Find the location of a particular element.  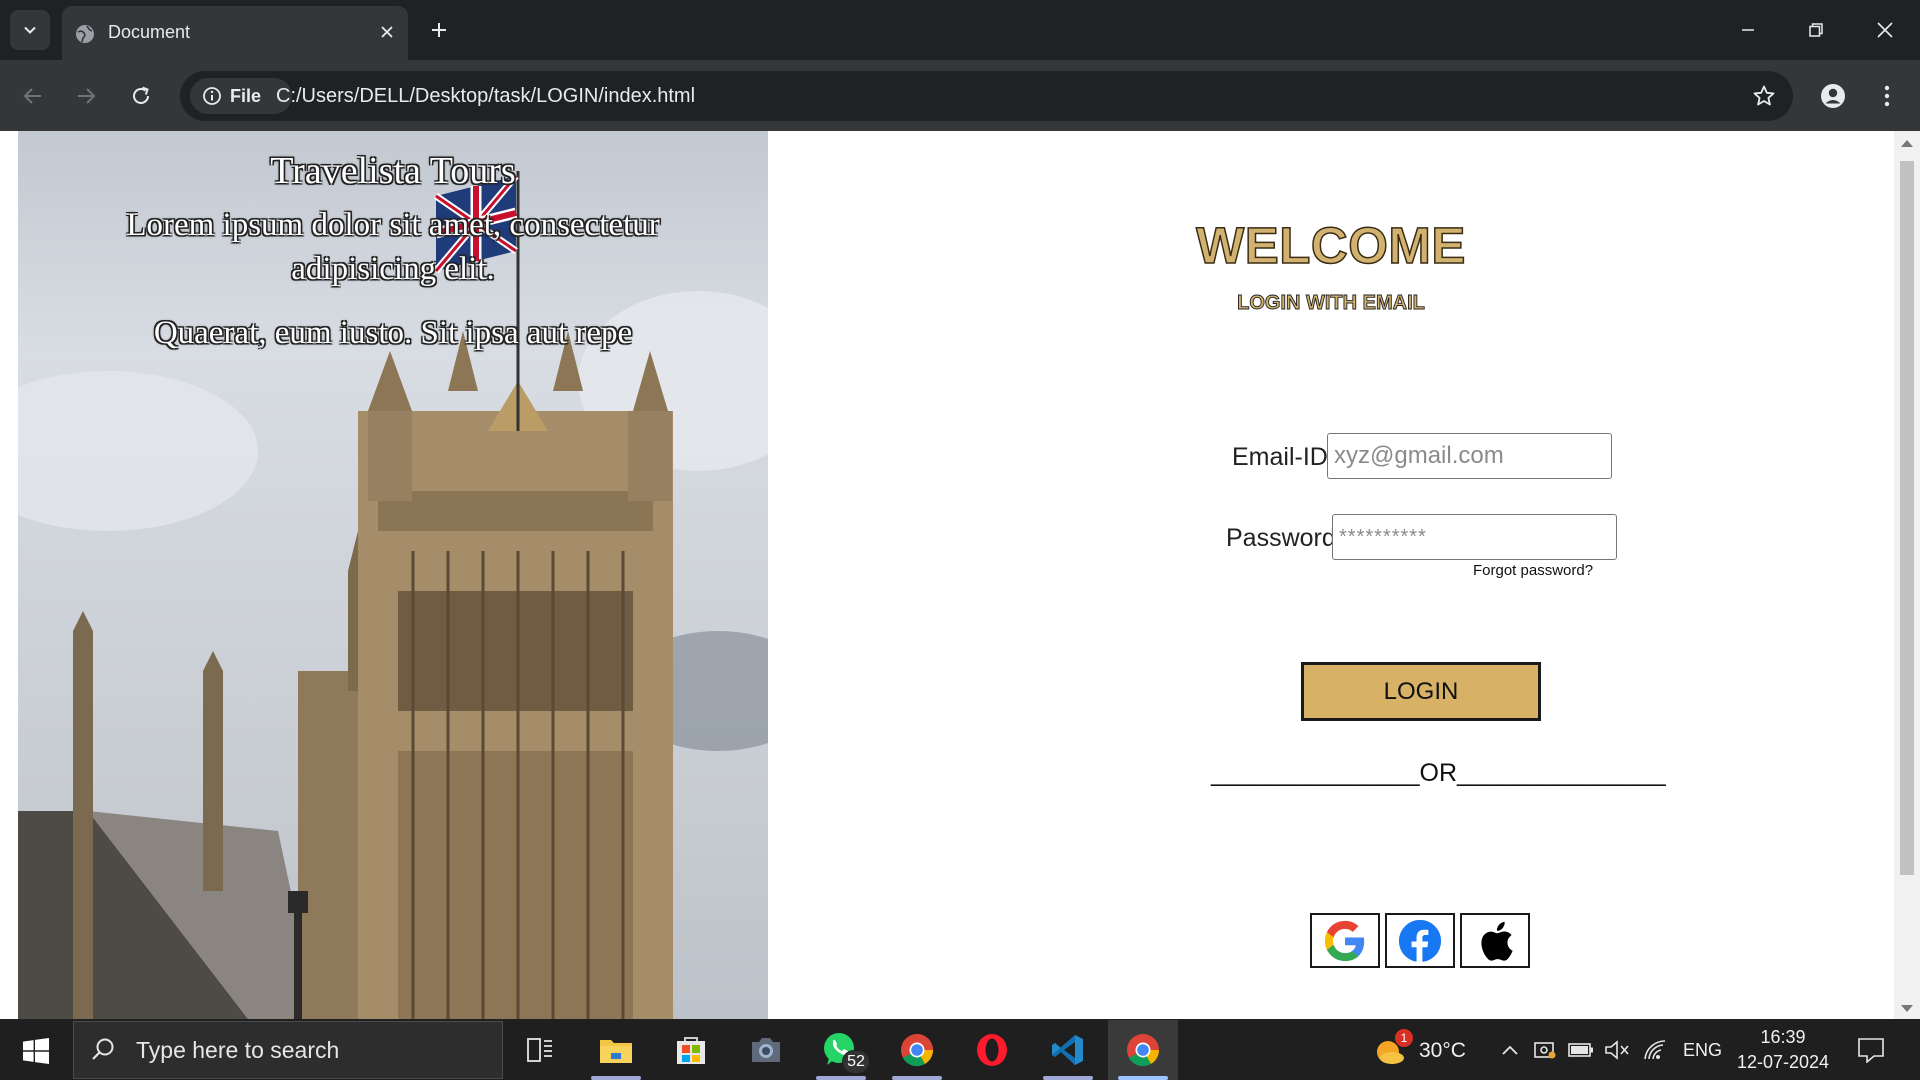

task-view-button is located at coordinates (540, 1050).